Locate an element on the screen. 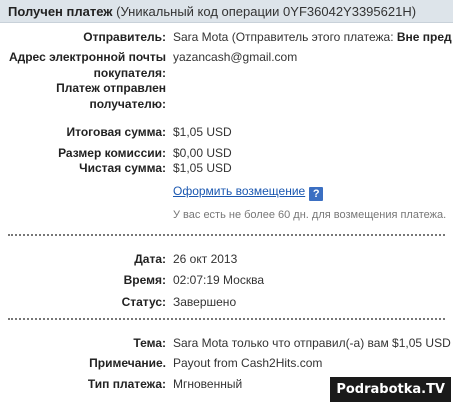 The width and height of the screenshot is (453, 402). time-label: Время: is located at coordinates (144, 280).